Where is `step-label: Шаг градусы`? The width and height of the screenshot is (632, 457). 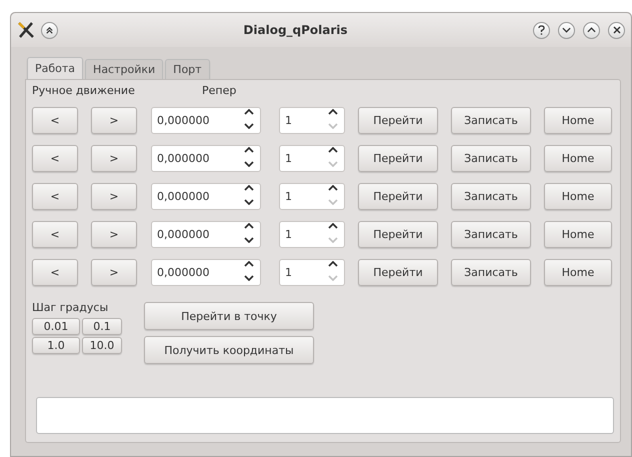 step-label: Шаг градусы is located at coordinates (71, 307).